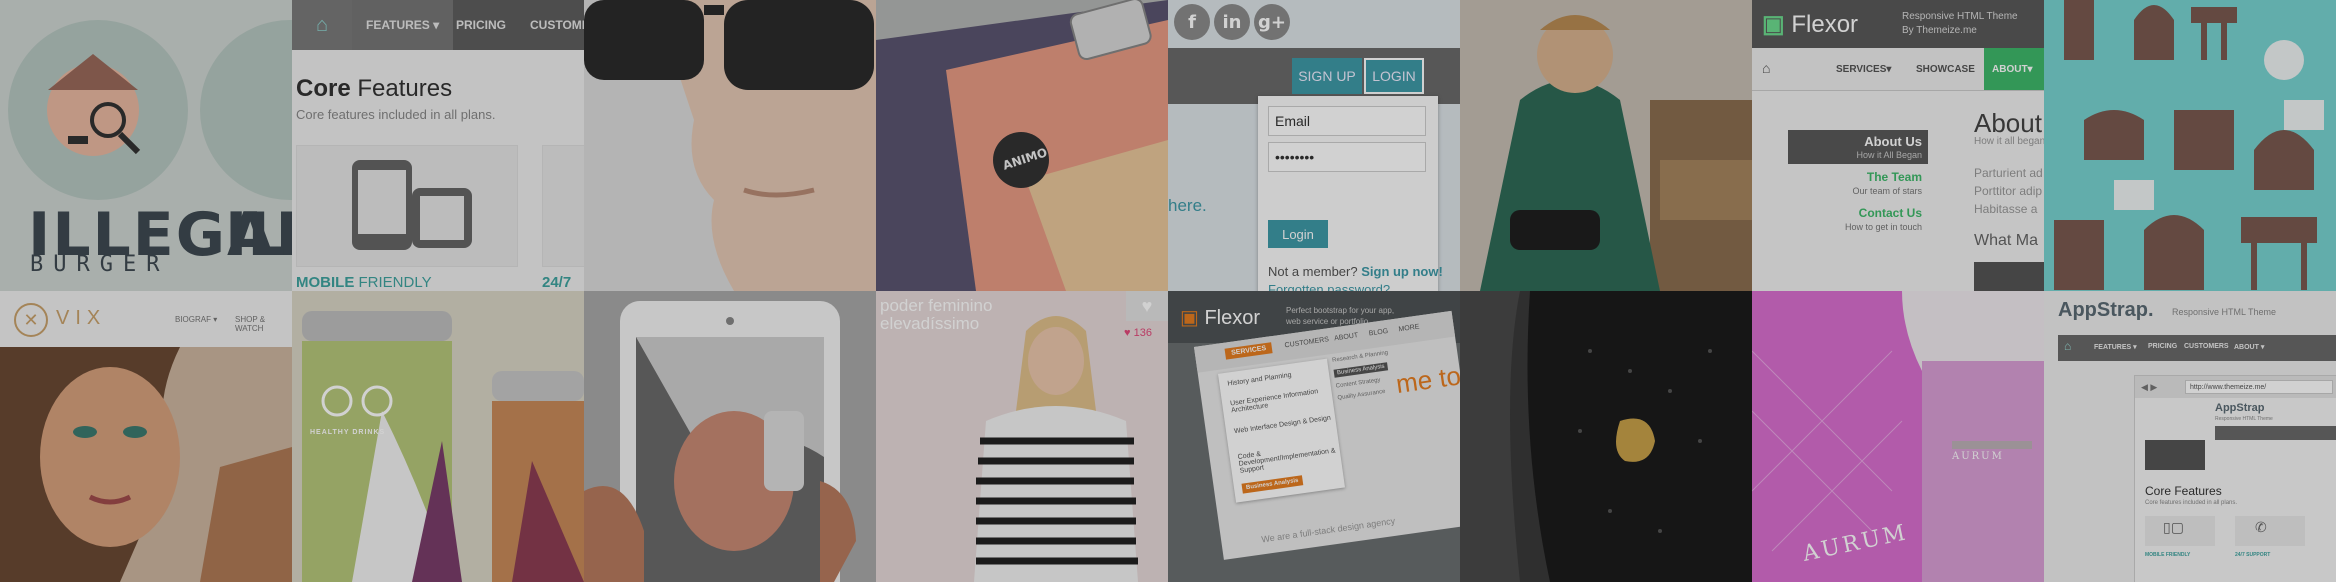  What do you see at coordinates (1887, 191) in the screenshot?
I see `team-sub: Our team of stars` at bounding box center [1887, 191].